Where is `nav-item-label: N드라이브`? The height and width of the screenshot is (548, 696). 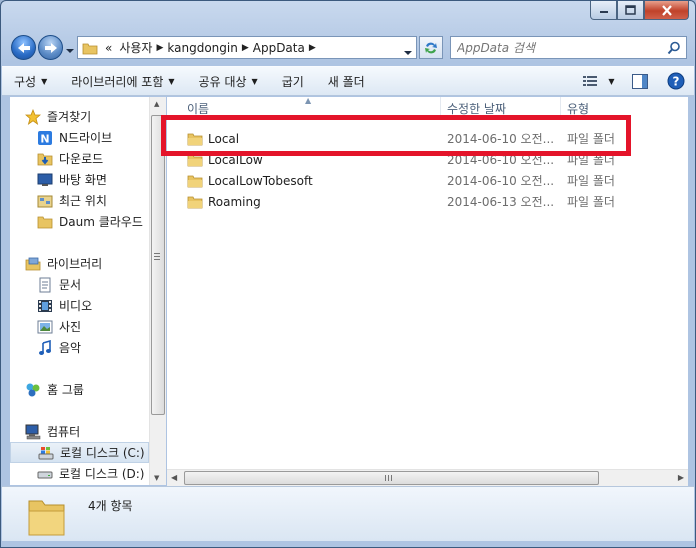 nav-item-label: N드라이브 is located at coordinates (86, 138).